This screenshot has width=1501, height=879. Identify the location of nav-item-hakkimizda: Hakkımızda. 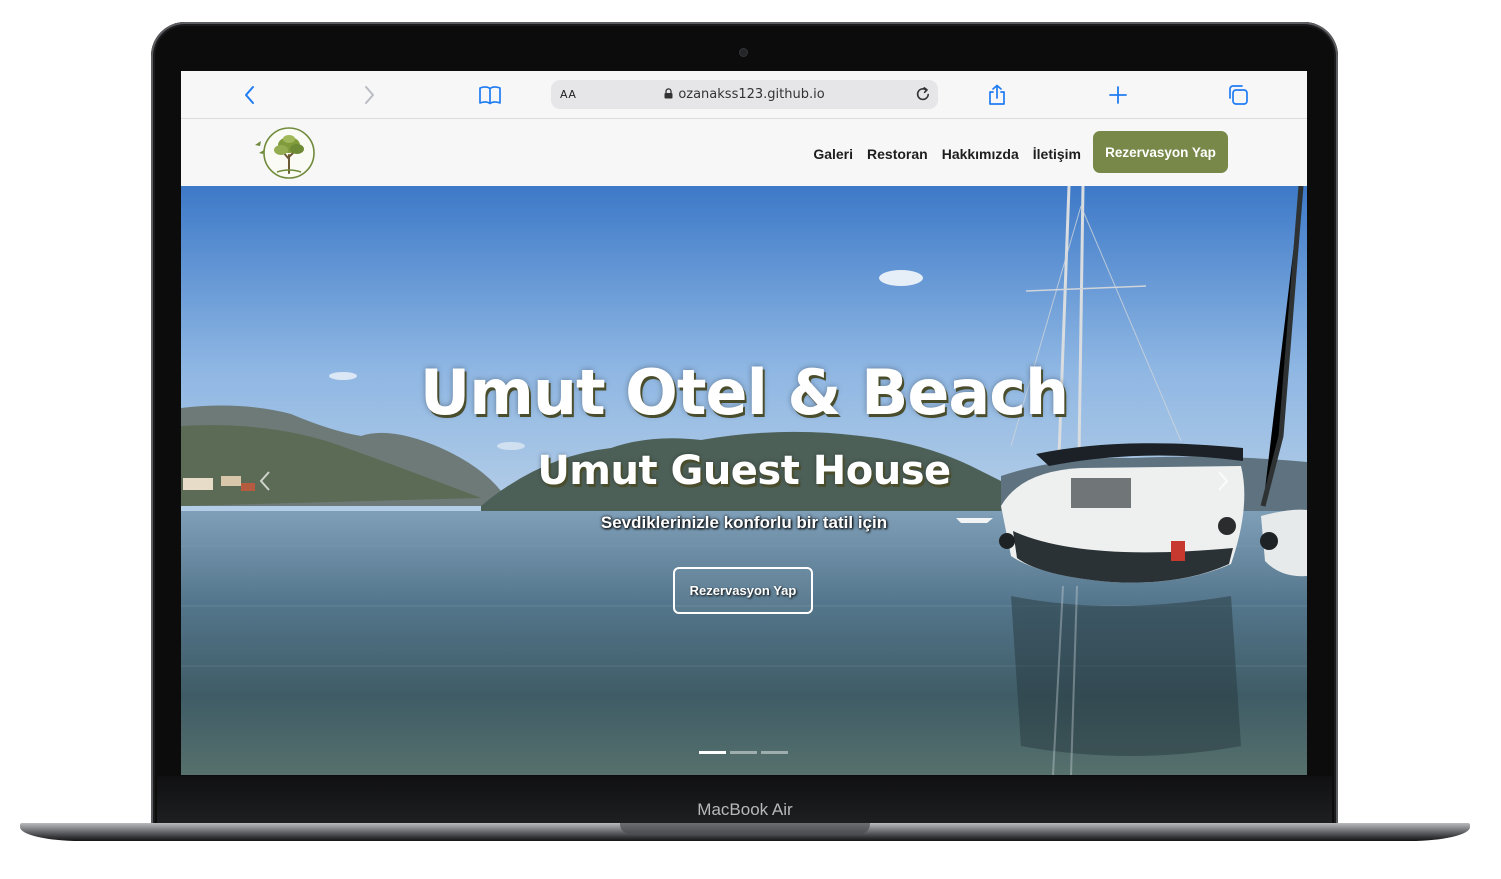
(980, 154).